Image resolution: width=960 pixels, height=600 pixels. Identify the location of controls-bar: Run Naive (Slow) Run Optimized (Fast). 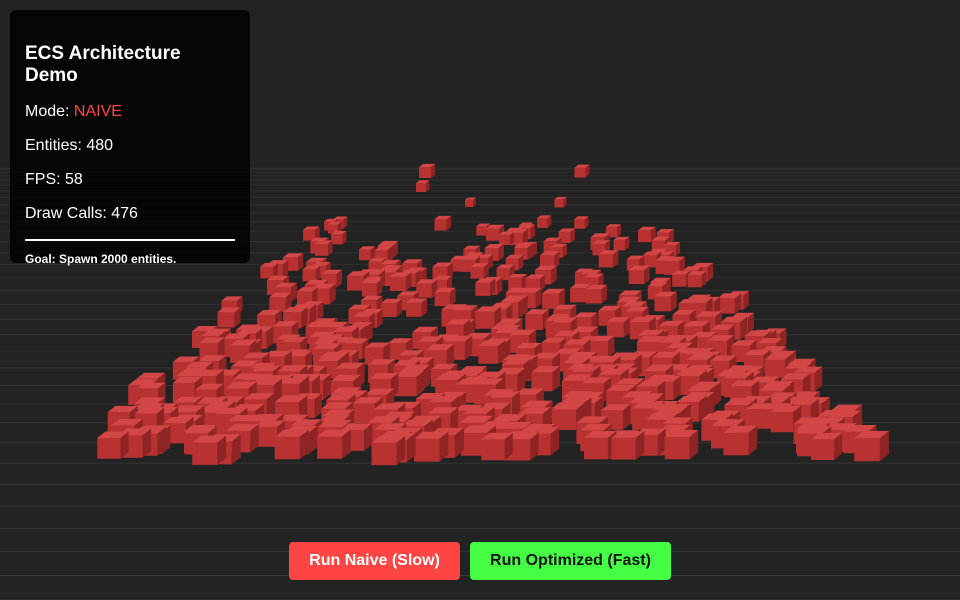
(480, 561).